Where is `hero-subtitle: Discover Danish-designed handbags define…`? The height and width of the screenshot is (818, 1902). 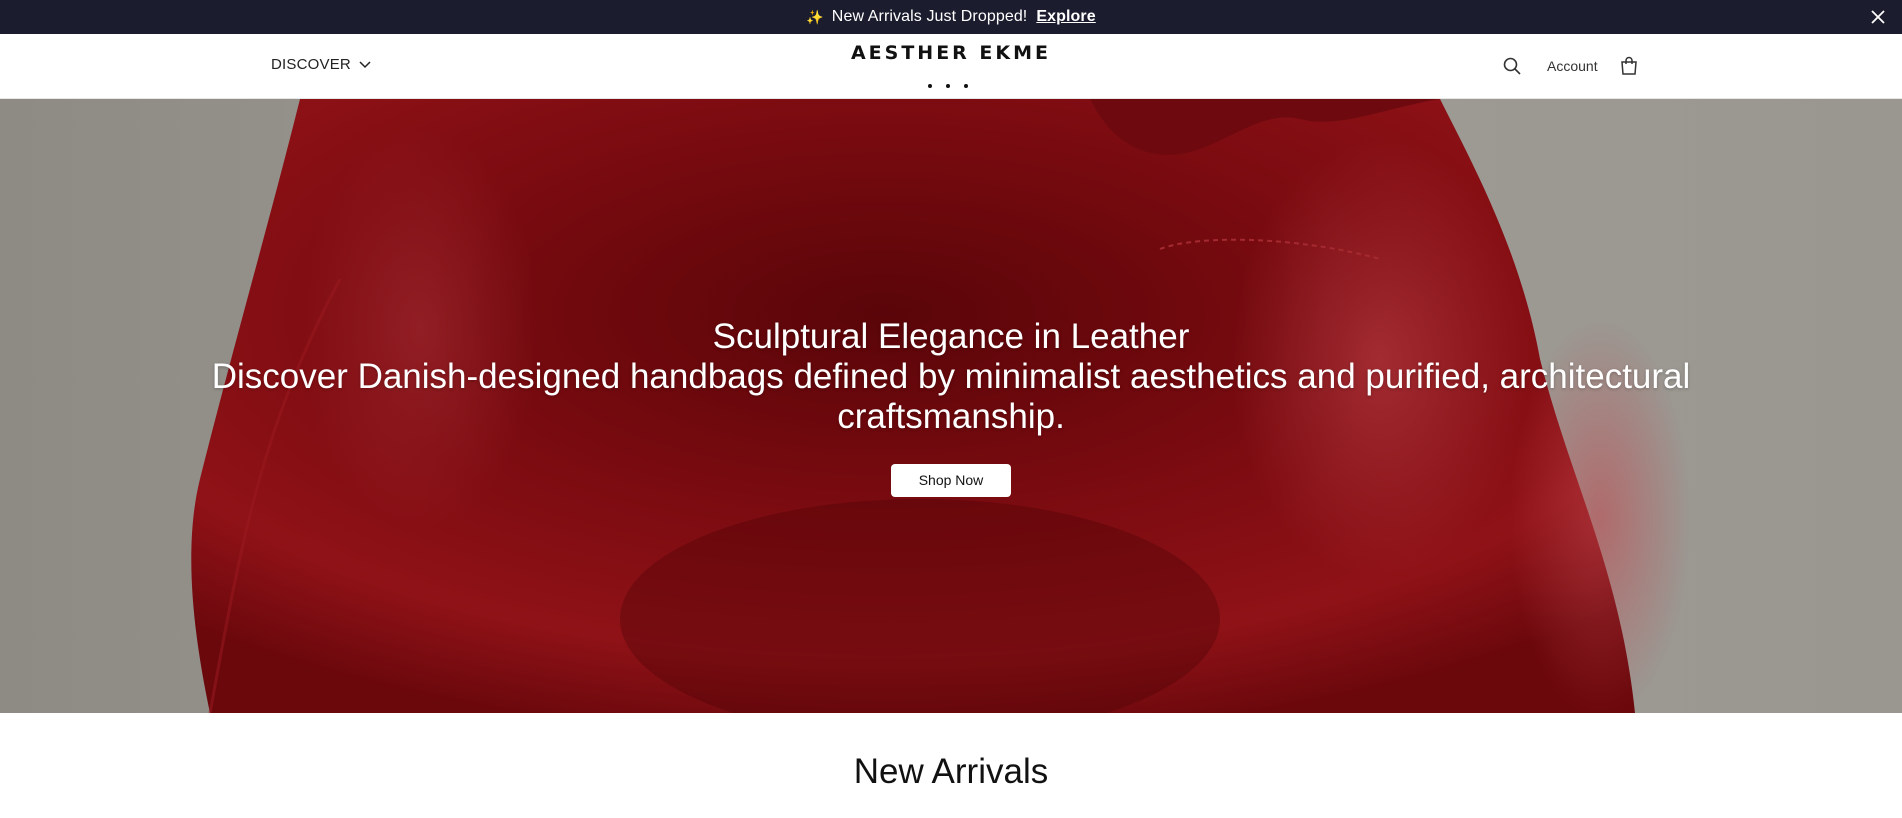 hero-subtitle: Discover Danish-designed handbags define… is located at coordinates (951, 396).